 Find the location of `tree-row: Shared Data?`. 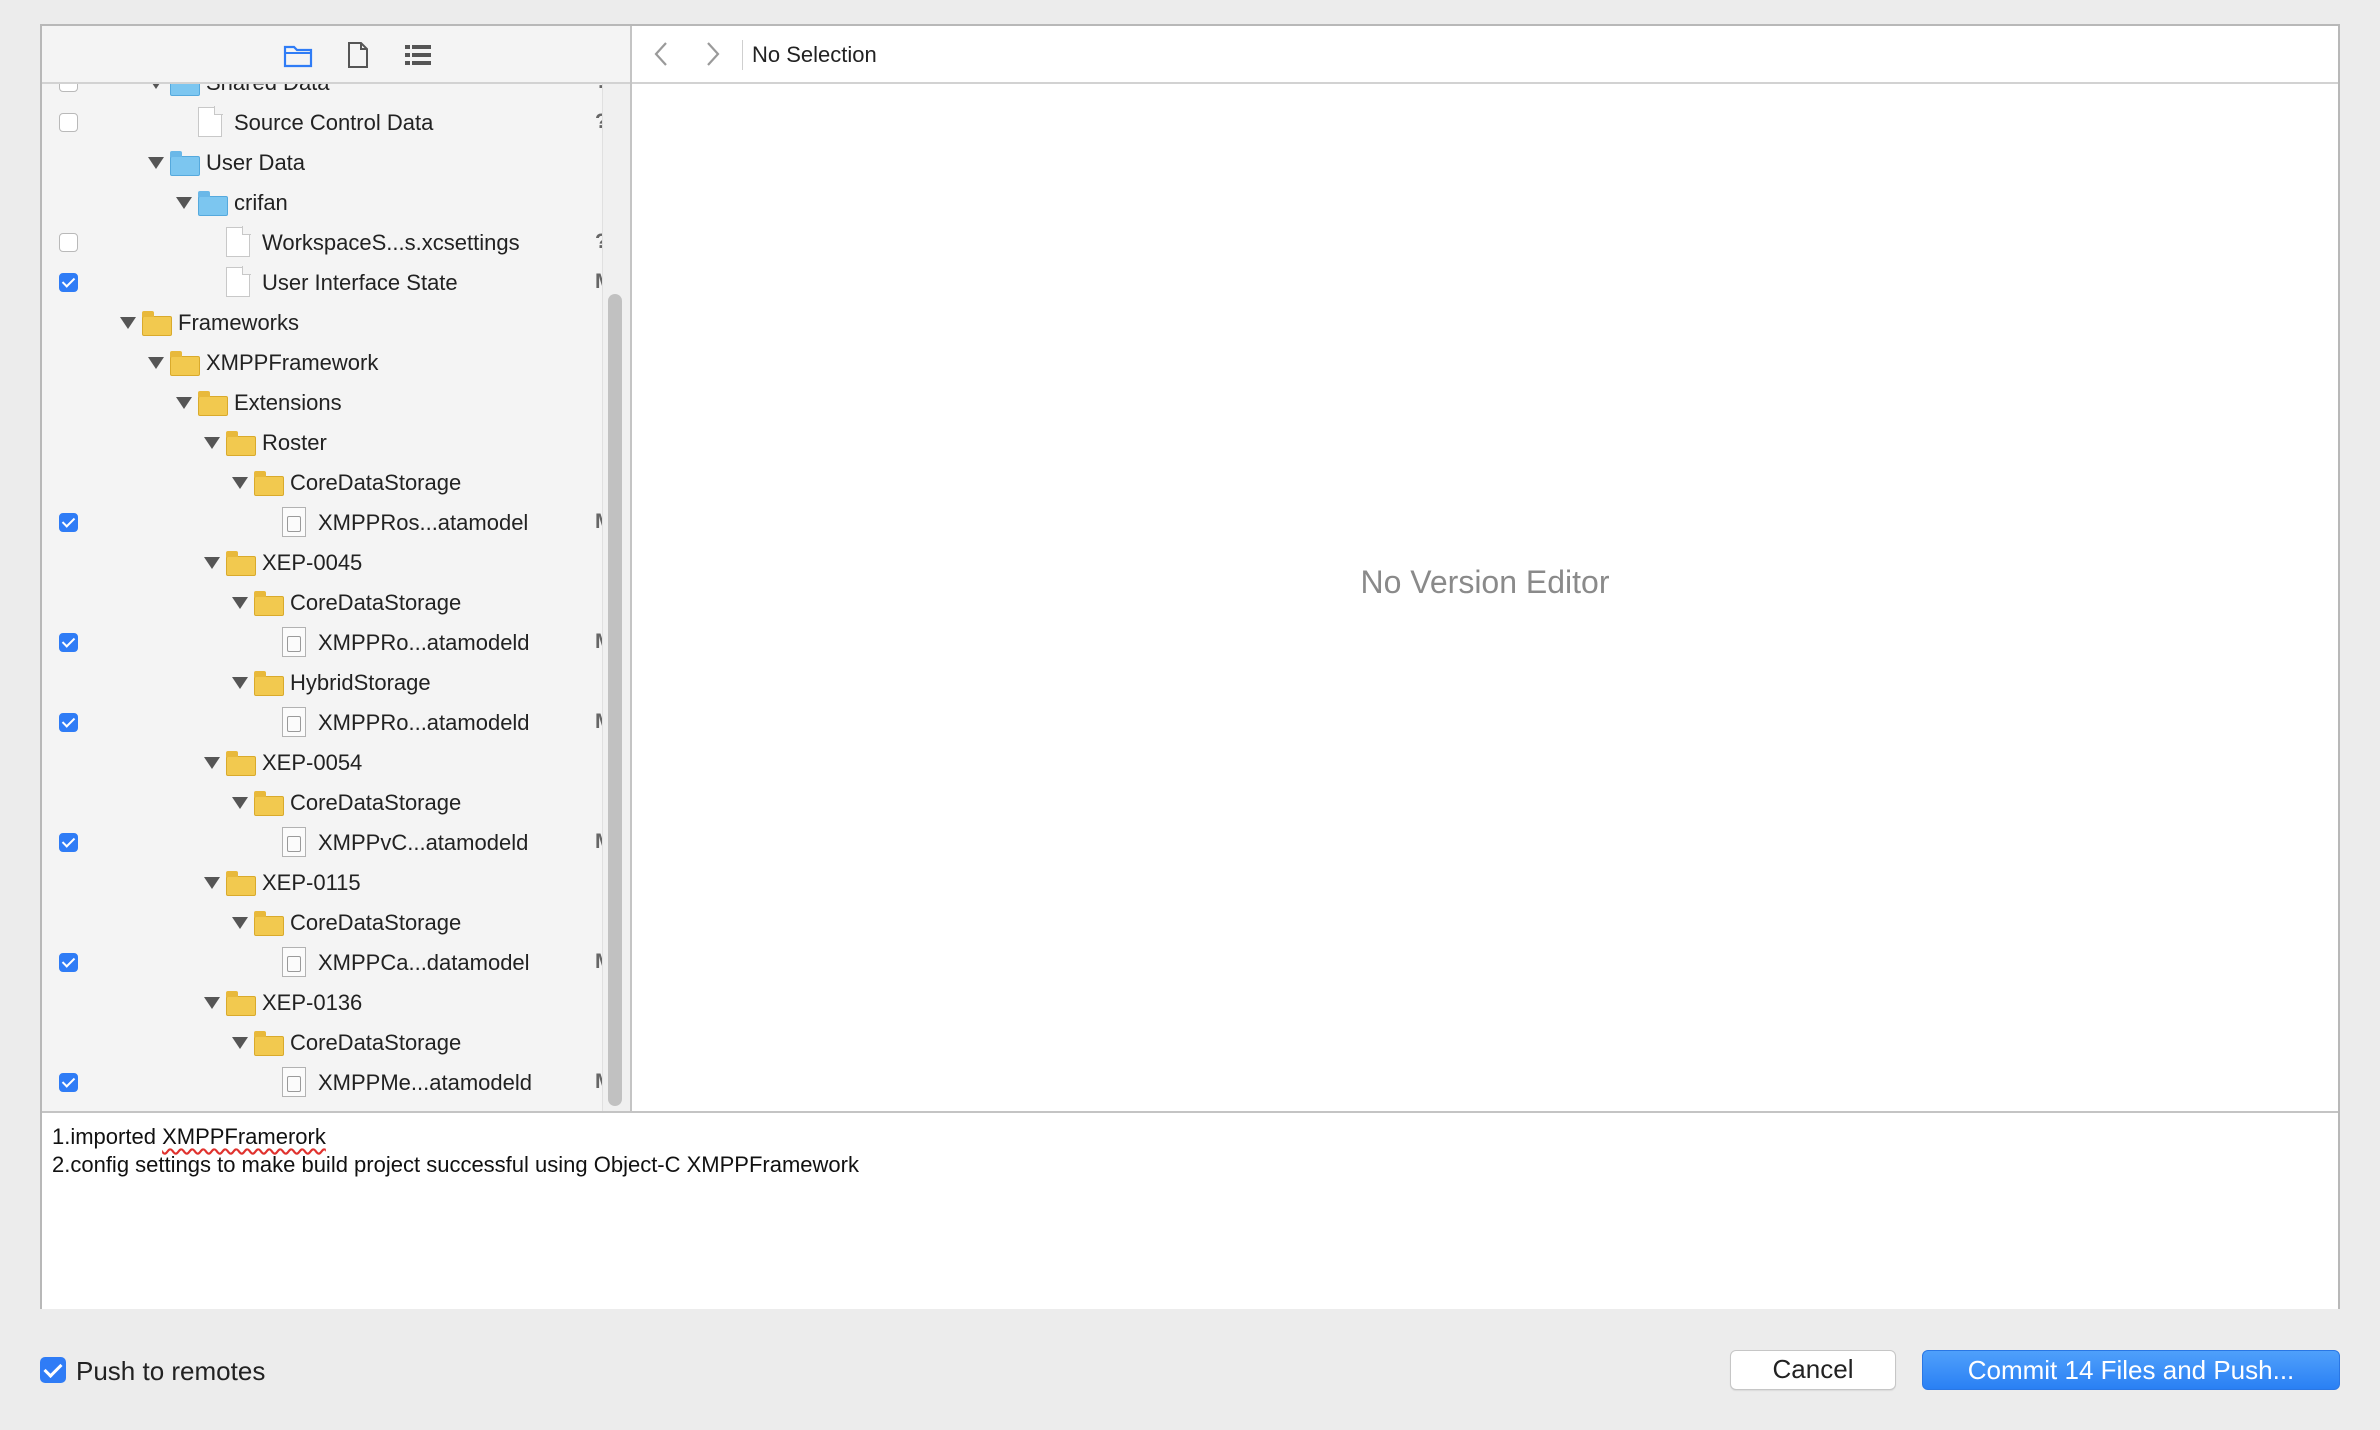

tree-row: Shared Data? is located at coordinates (322, 93).